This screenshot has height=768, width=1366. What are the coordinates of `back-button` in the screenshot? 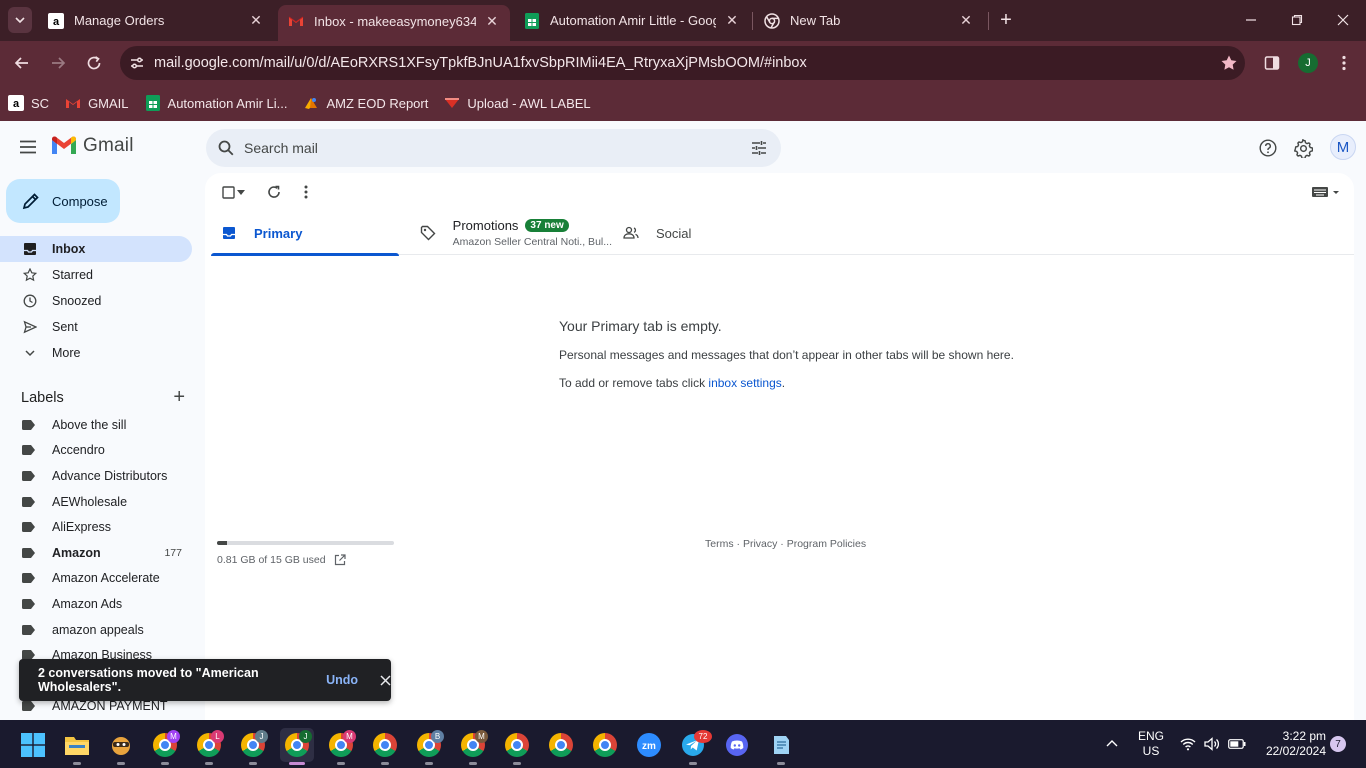 It's located at (22, 63).